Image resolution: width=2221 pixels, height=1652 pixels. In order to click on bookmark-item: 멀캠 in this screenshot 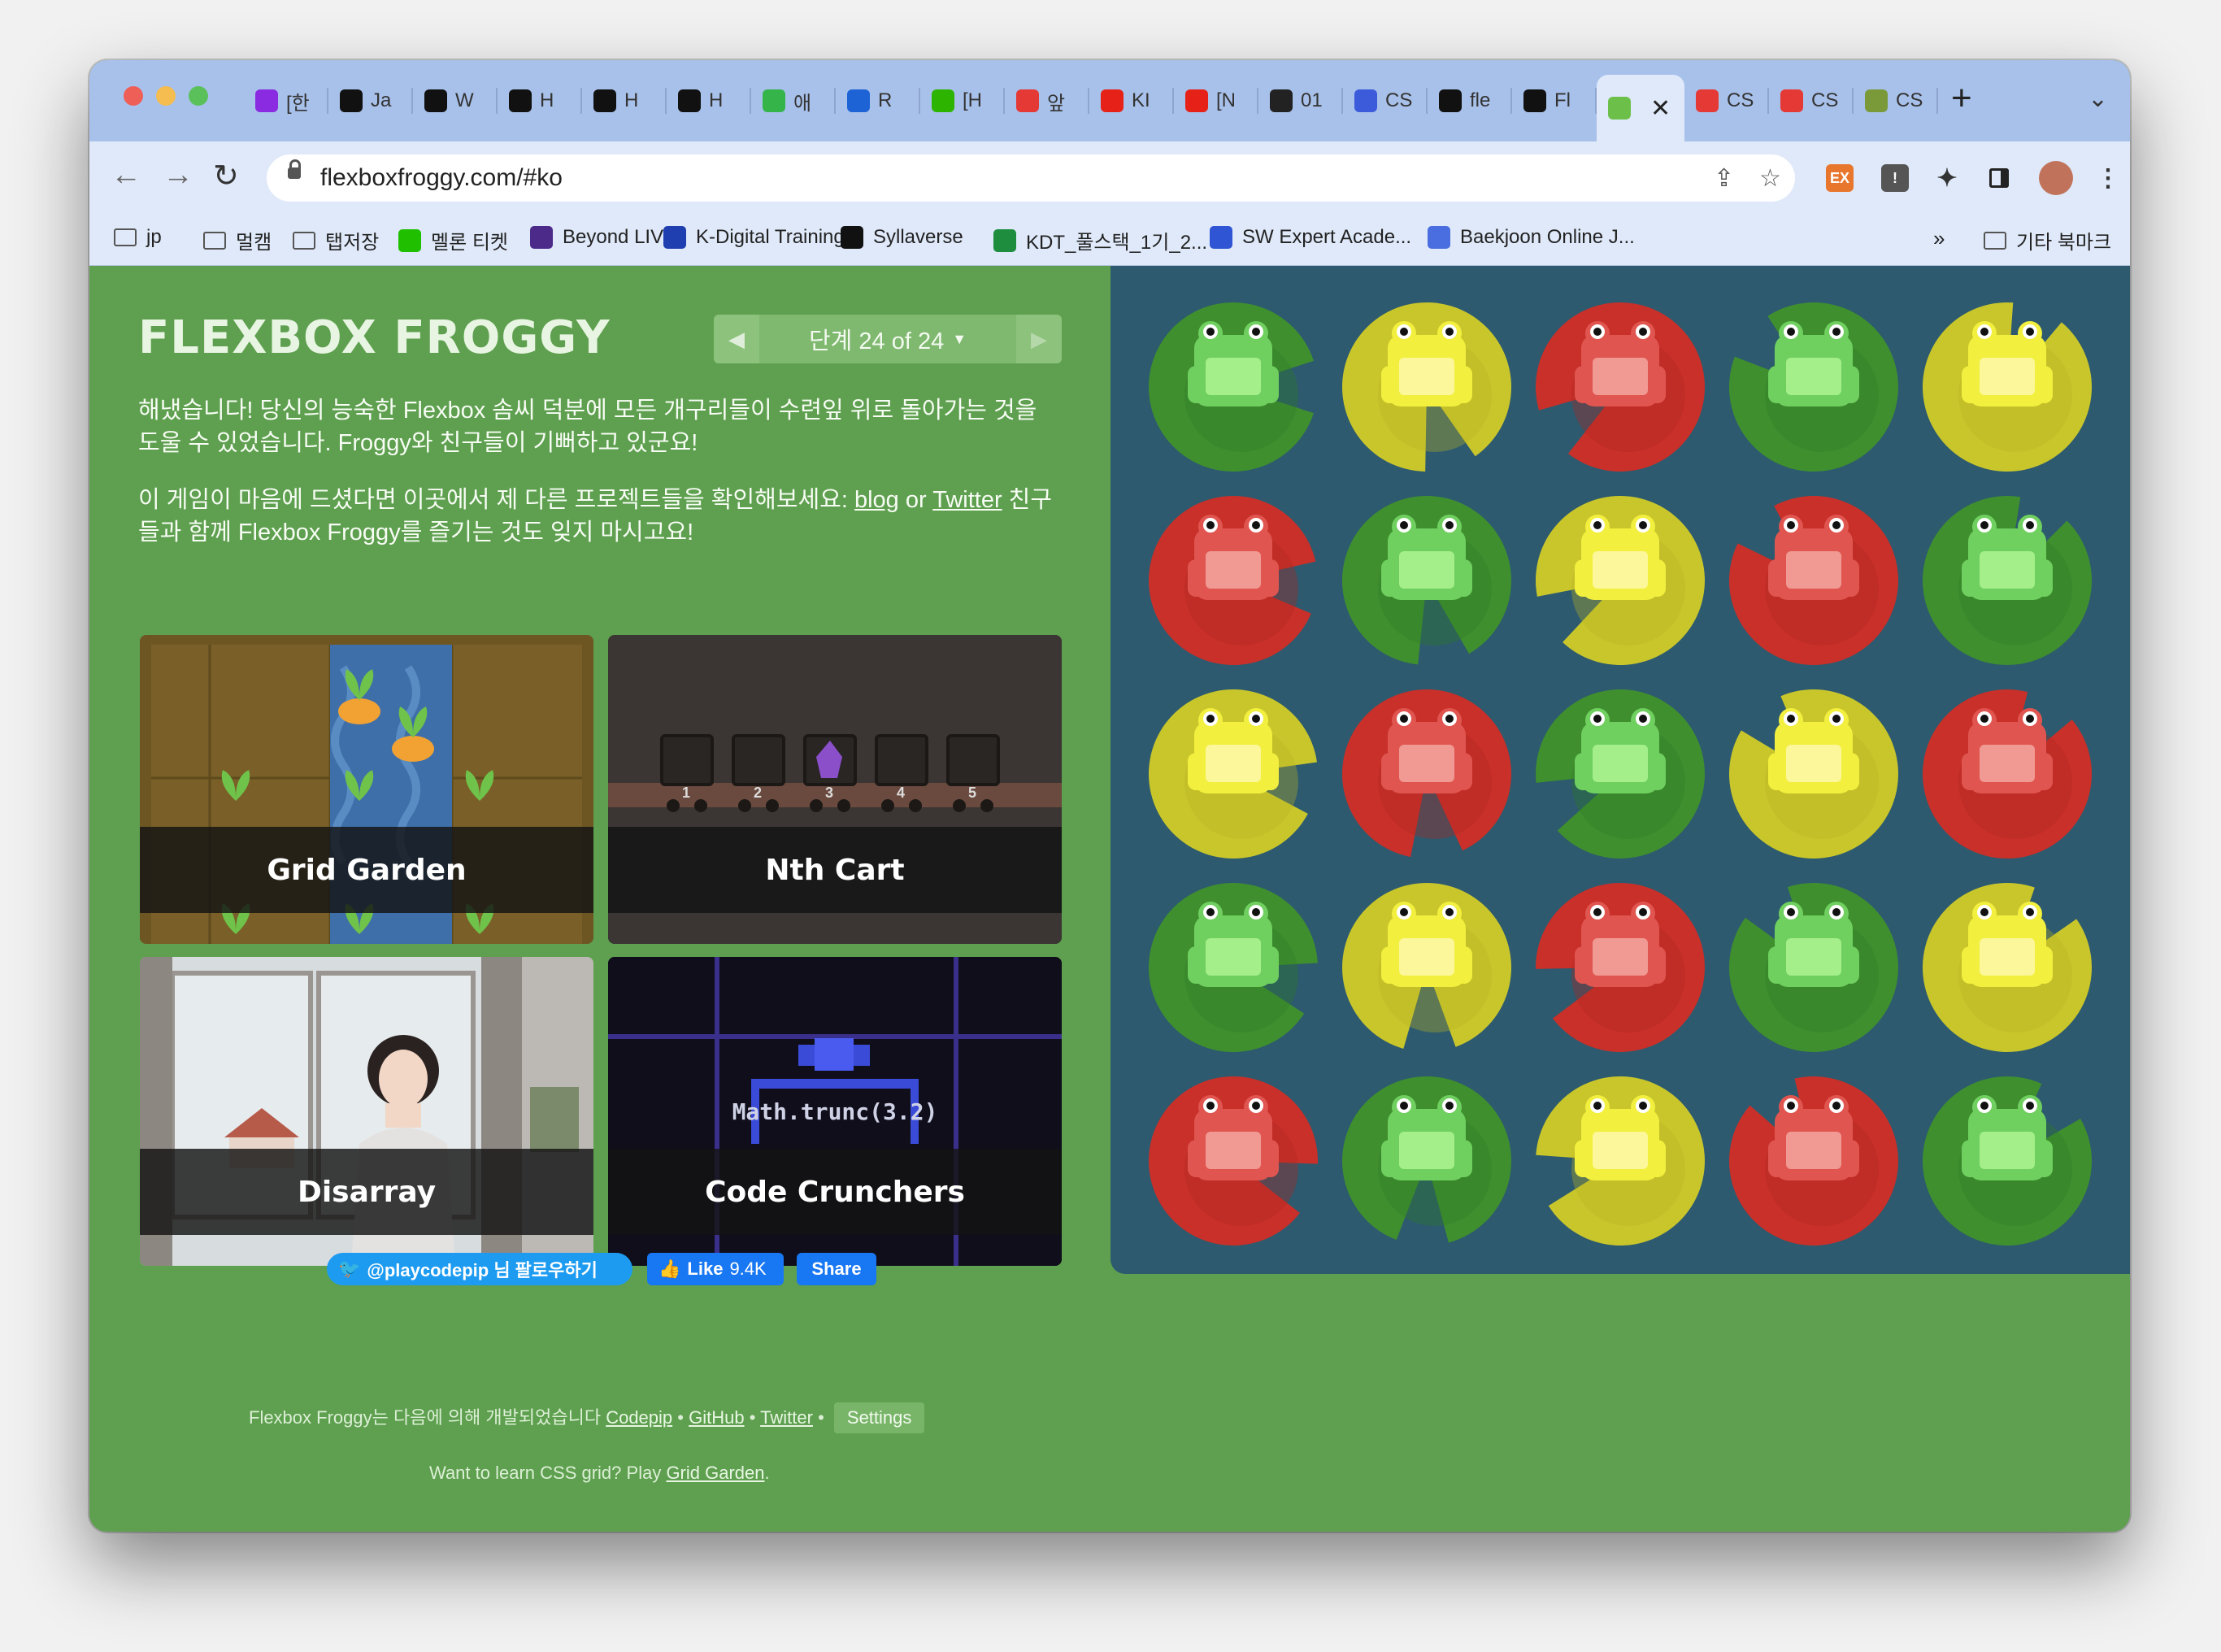, I will do `click(237, 240)`.